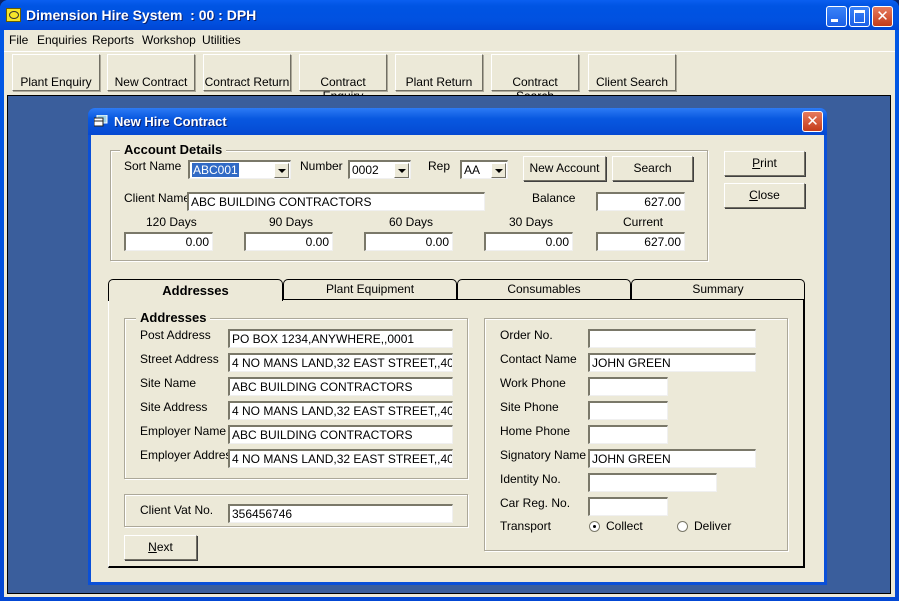 This screenshot has width=899, height=601. Describe the element at coordinates (113, 40) in the screenshot. I see `menu-reports: Reports` at that location.